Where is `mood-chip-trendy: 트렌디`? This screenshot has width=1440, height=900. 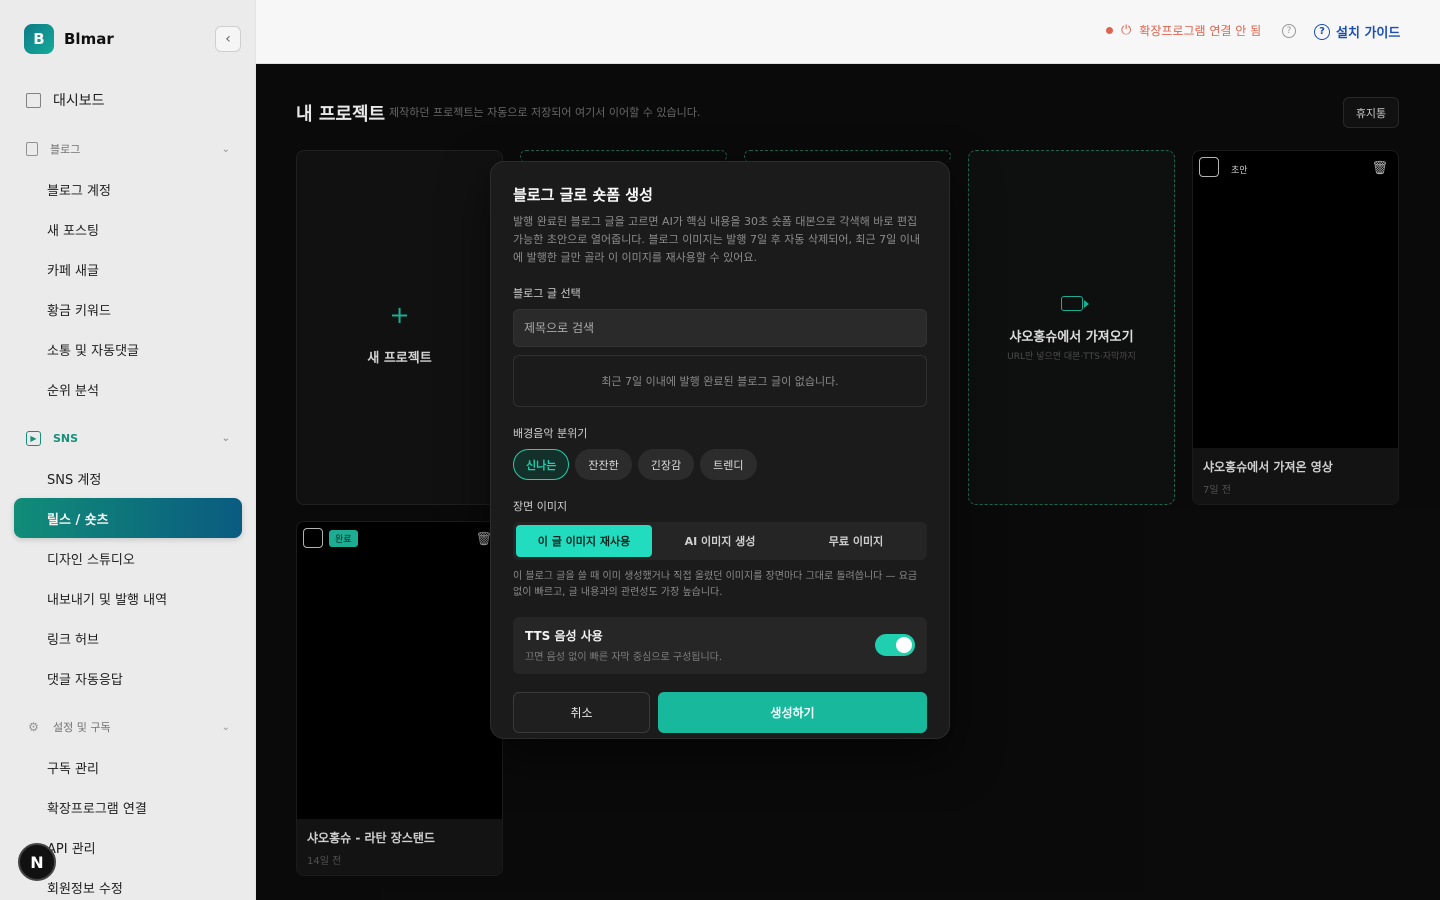
mood-chip-trendy: 트렌디 is located at coordinates (728, 464).